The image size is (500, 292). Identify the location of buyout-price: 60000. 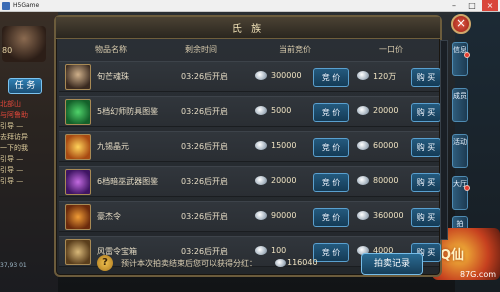
(386, 145).